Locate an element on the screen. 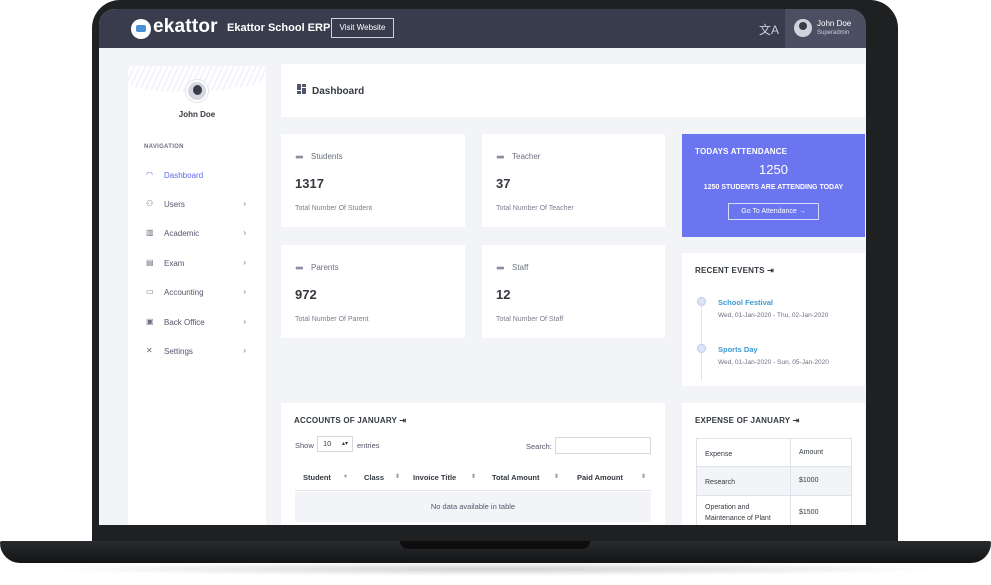 This screenshot has width=991, height=585. sidebar-item-dashboard: ◠ Dashboard is located at coordinates (198, 176).